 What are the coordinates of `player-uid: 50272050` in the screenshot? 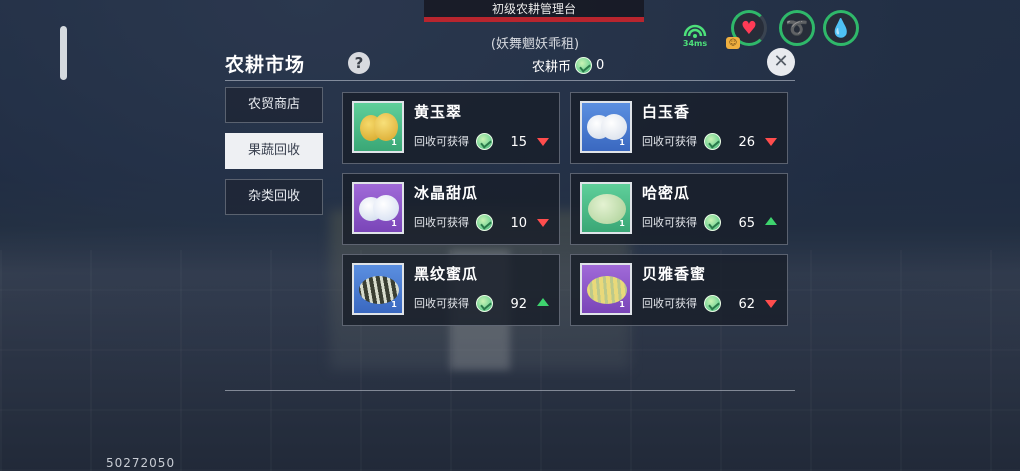 It's located at (141, 463).